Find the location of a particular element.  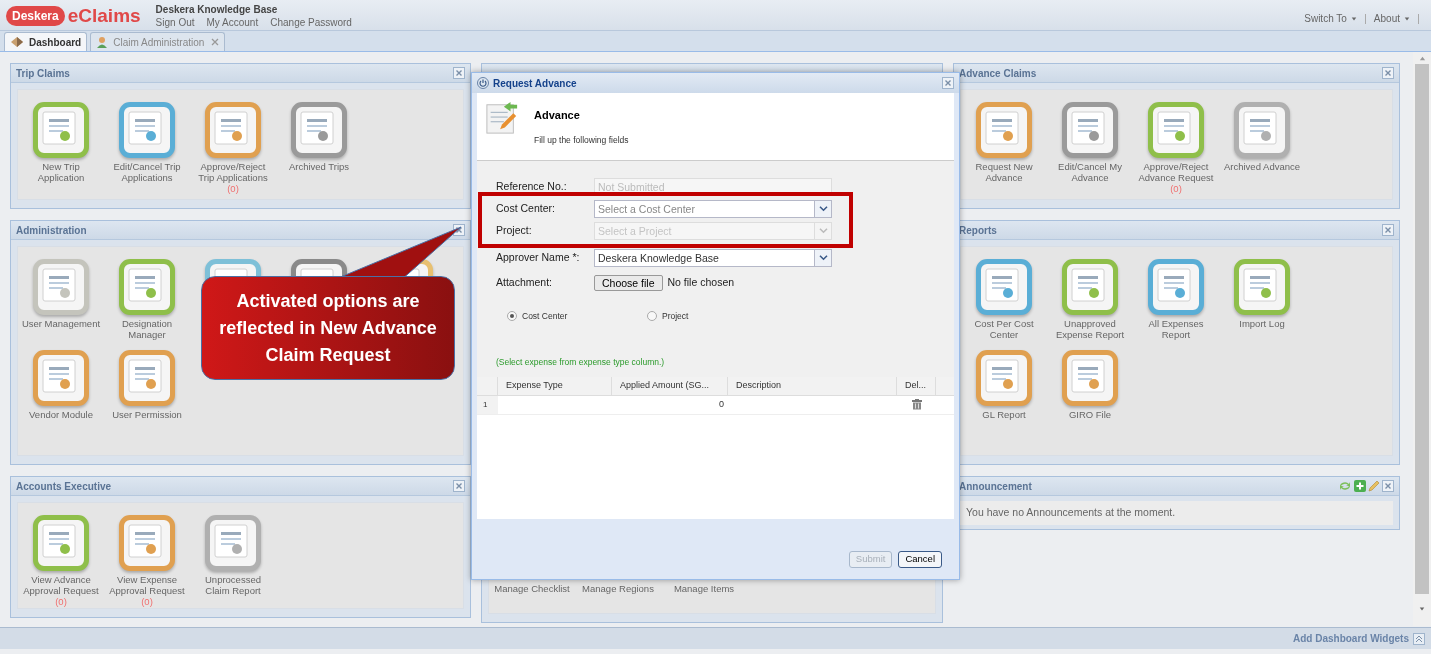

field-label: Approver Name *: is located at coordinates (538, 257).